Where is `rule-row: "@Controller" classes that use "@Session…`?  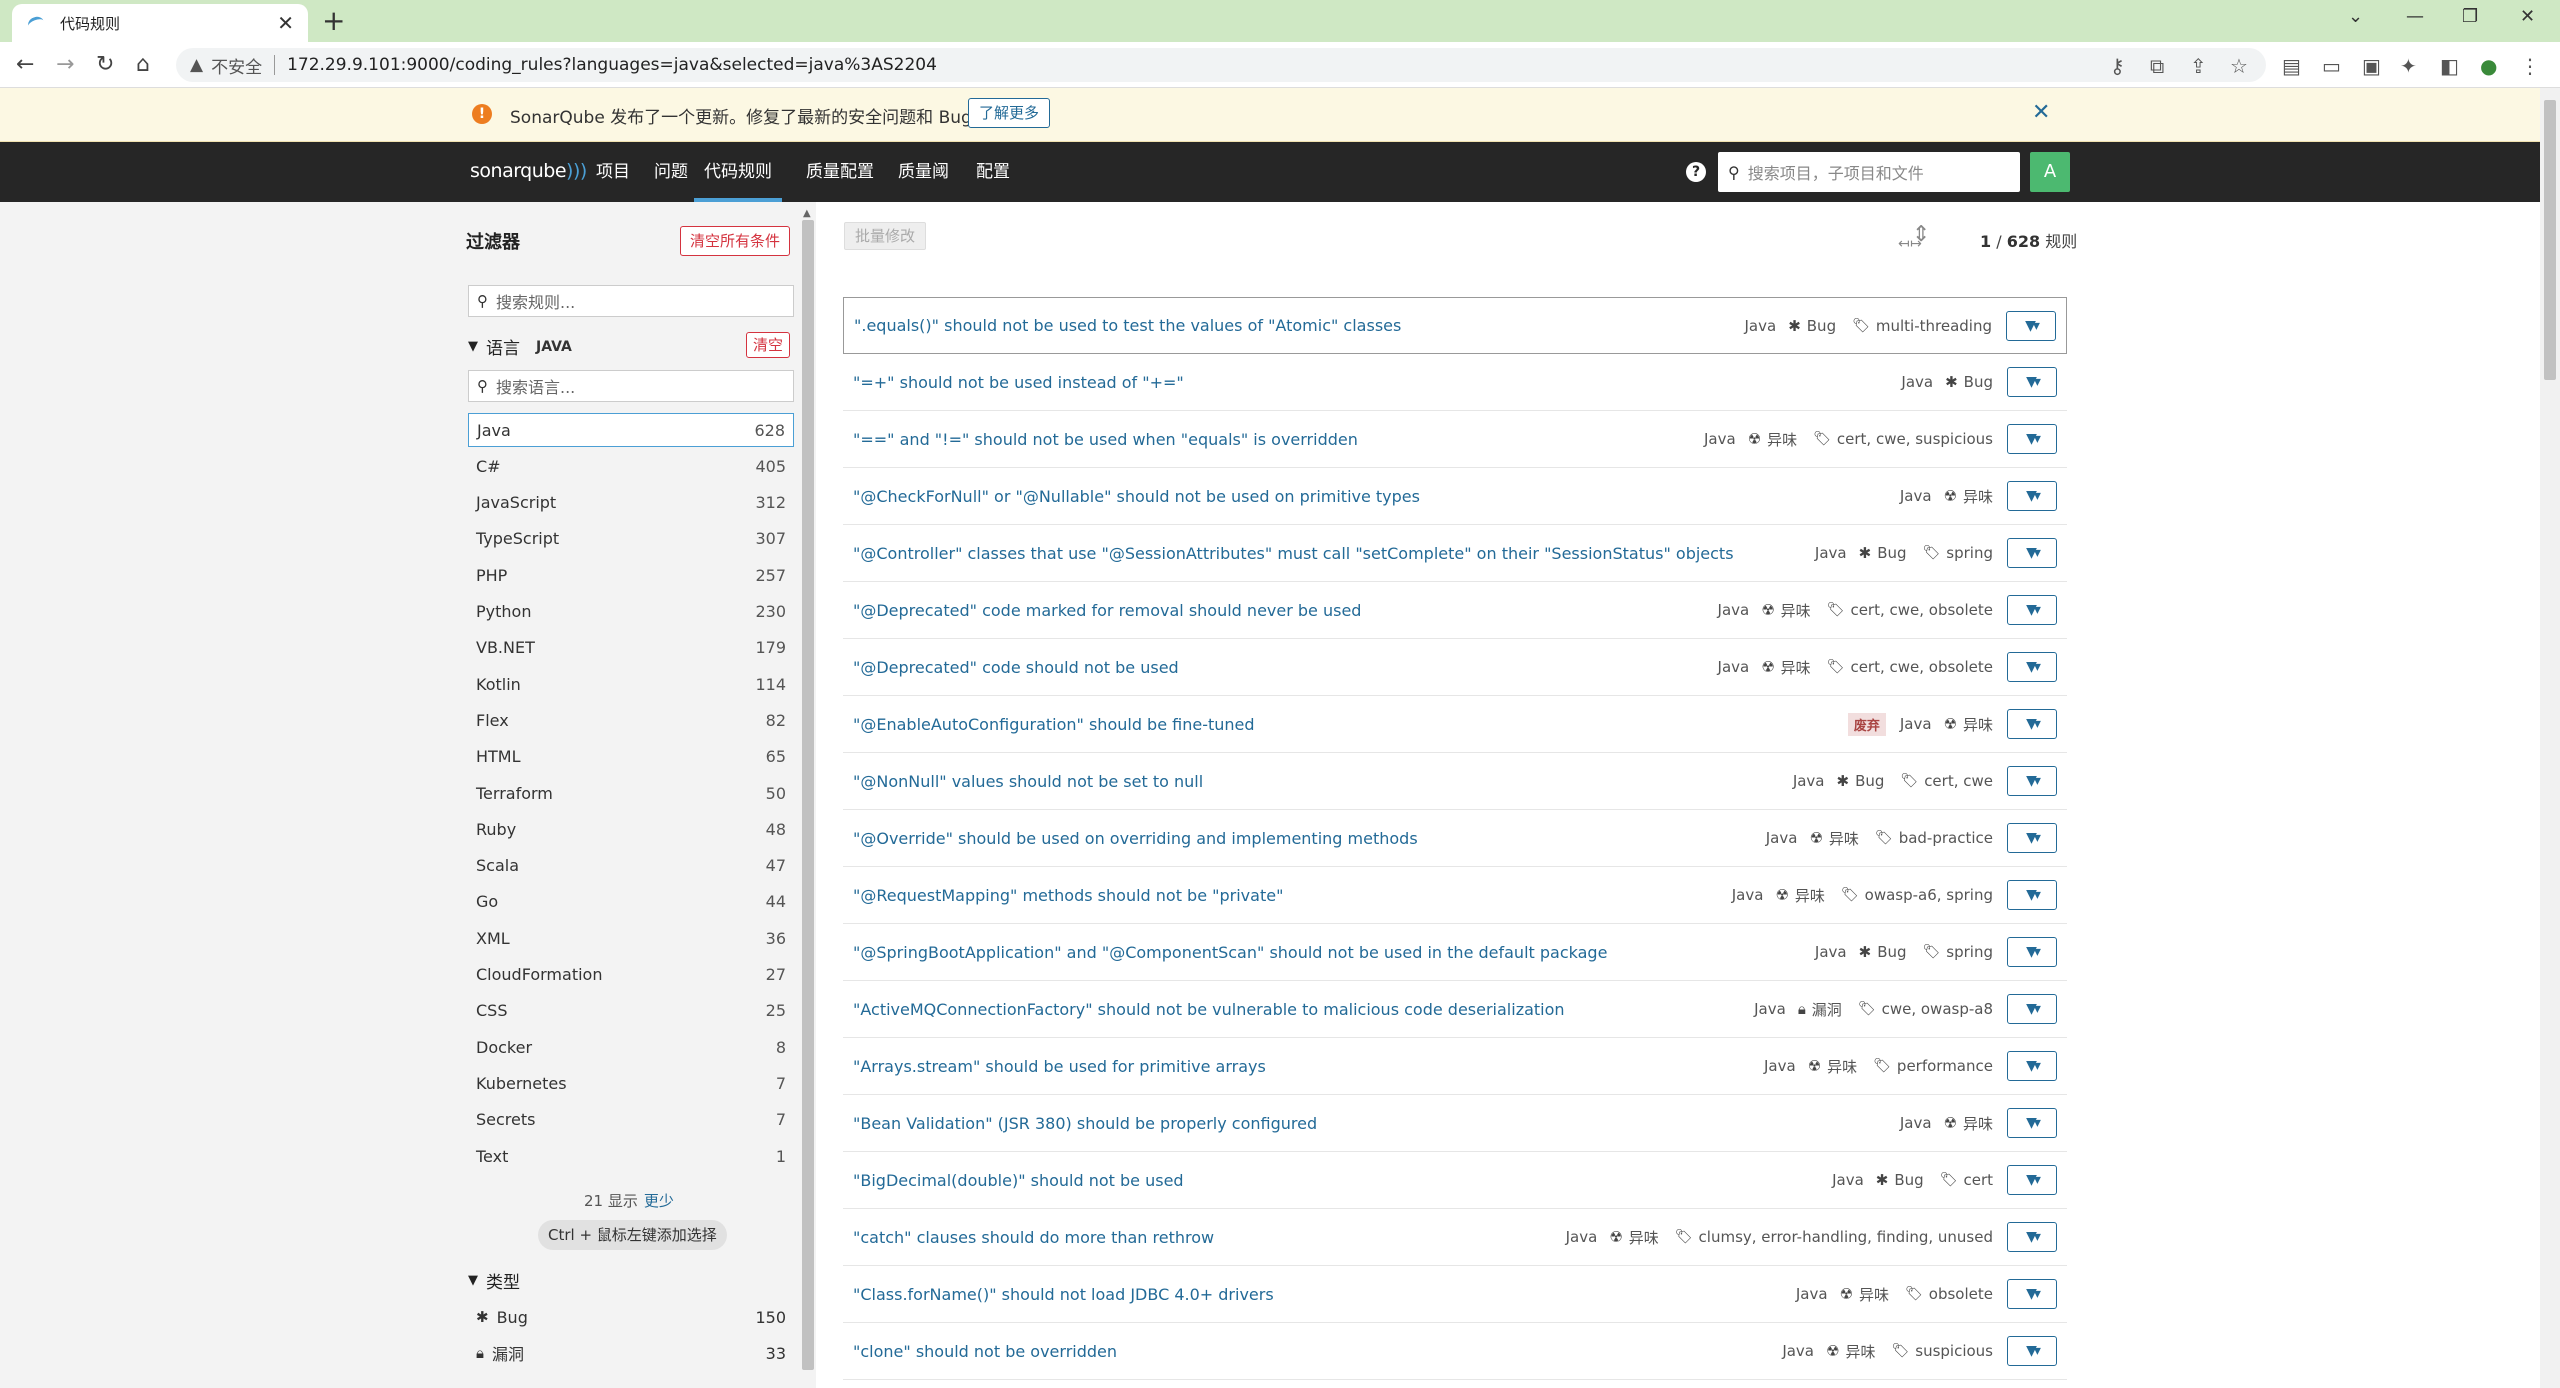
rule-row: "@Controller" classes that use "@Session… is located at coordinates (1455, 553).